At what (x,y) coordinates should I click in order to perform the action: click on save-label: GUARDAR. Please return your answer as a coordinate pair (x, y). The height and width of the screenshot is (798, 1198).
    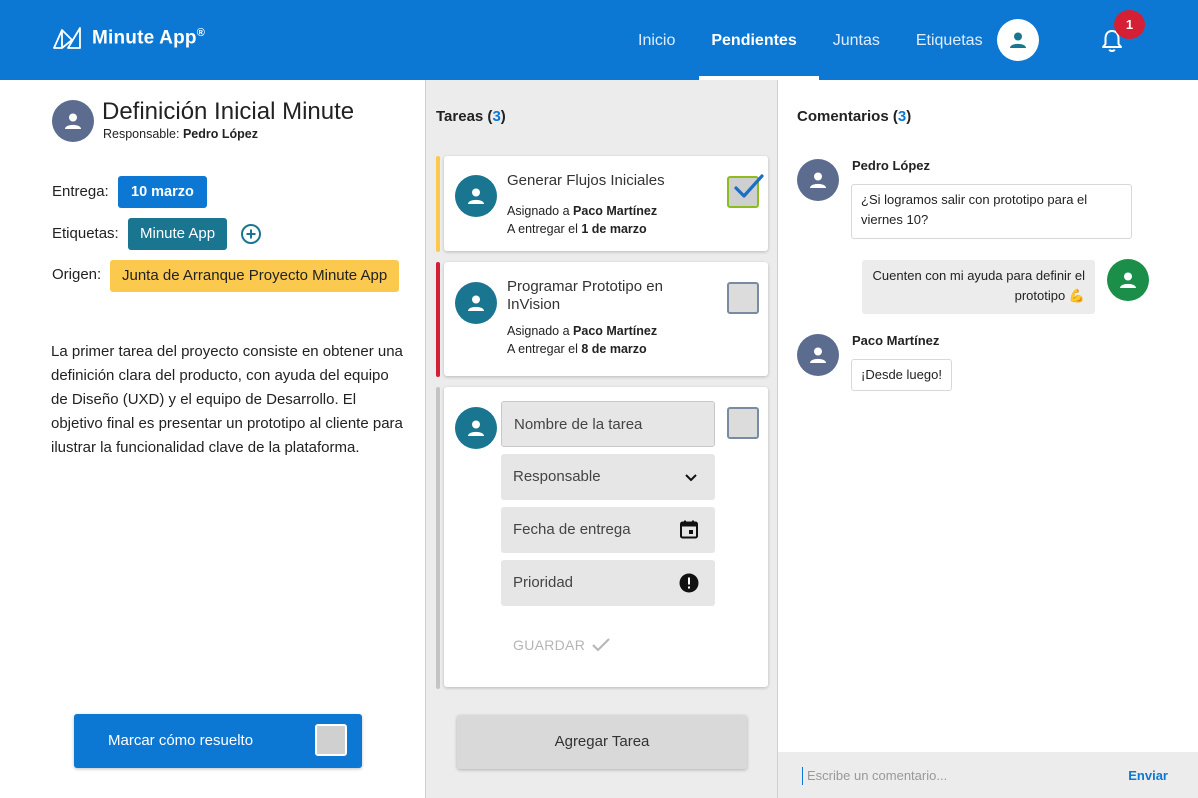
    Looking at the image, I should click on (549, 645).